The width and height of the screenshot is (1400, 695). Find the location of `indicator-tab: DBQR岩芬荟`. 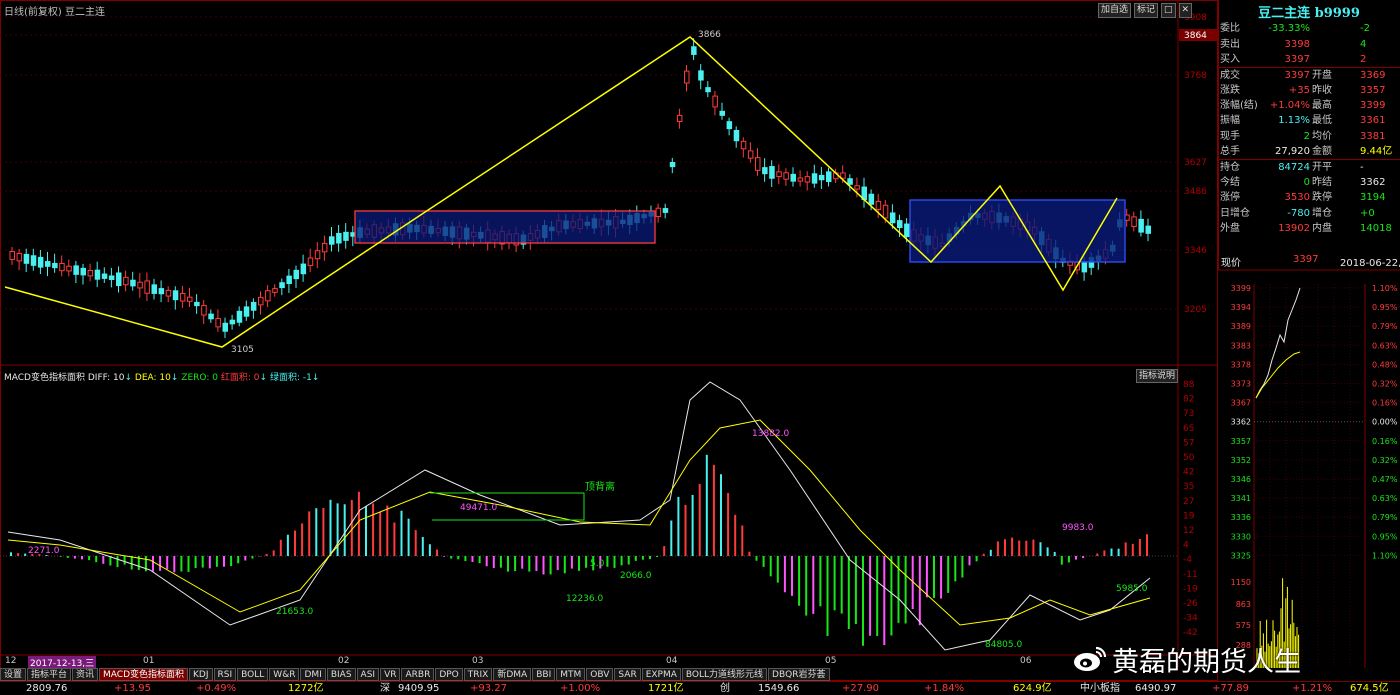

indicator-tab: DBQR岩芬荟 is located at coordinates (799, 674).